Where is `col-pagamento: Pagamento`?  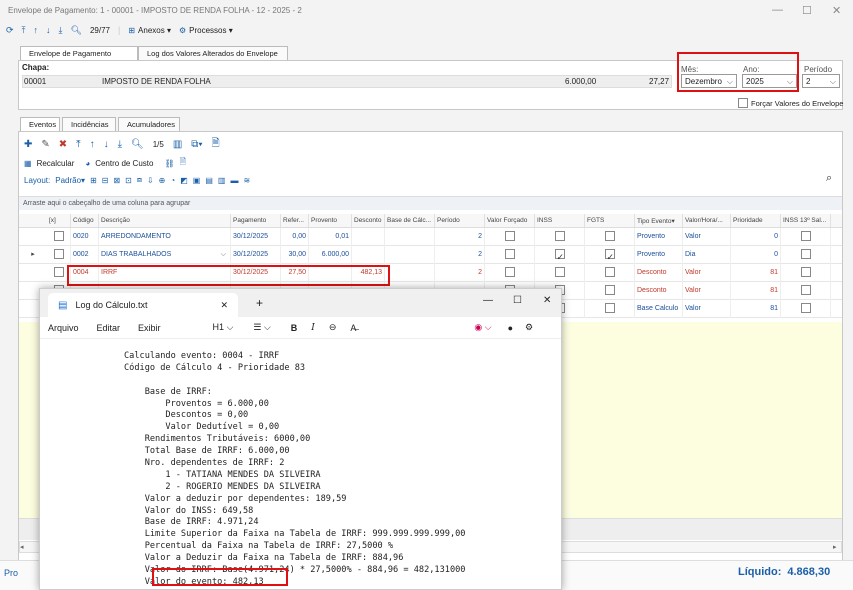 col-pagamento: Pagamento is located at coordinates (256, 220).